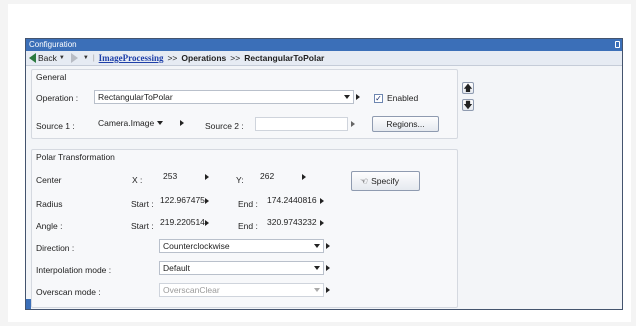 This screenshot has width=636, height=326. I want to click on window-title: Configuration, so click(53, 44).